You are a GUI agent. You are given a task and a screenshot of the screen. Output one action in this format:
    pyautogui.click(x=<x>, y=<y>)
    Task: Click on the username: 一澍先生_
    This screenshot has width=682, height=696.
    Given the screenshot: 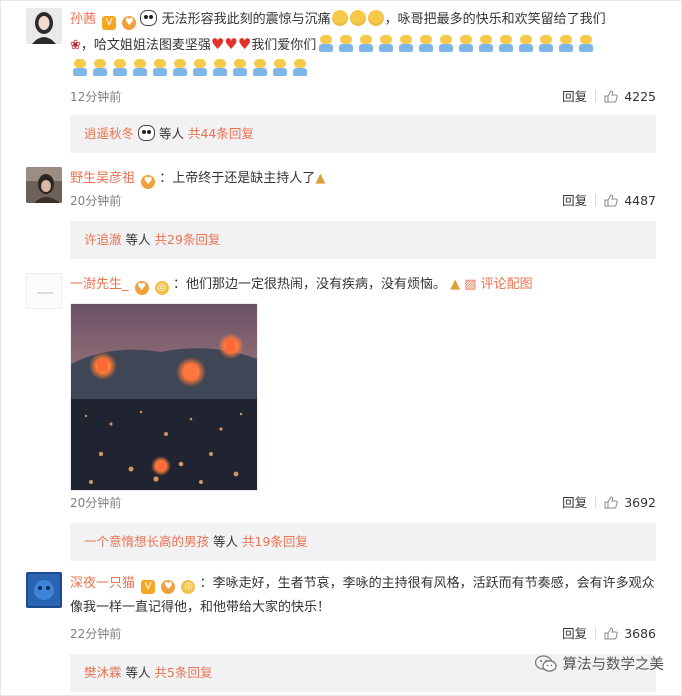 What is the action you would take?
    pyautogui.click(x=99, y=284)
    